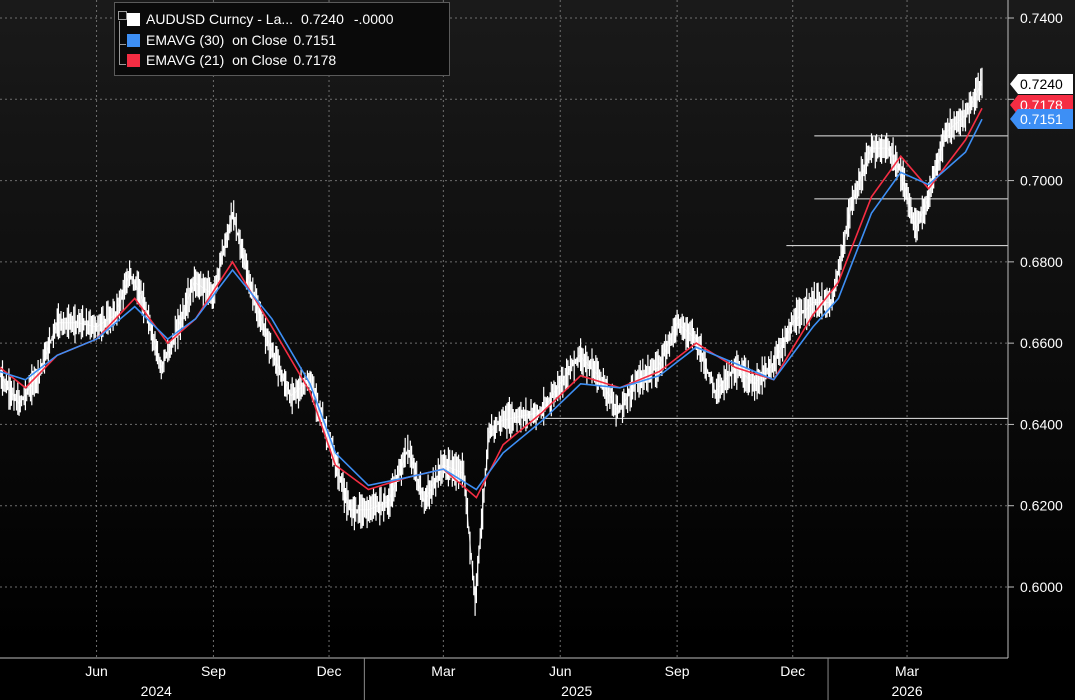  Describe the element at coordinates (322, 19) in the screenshot. I see `legend-value: 0.7240` at that location.